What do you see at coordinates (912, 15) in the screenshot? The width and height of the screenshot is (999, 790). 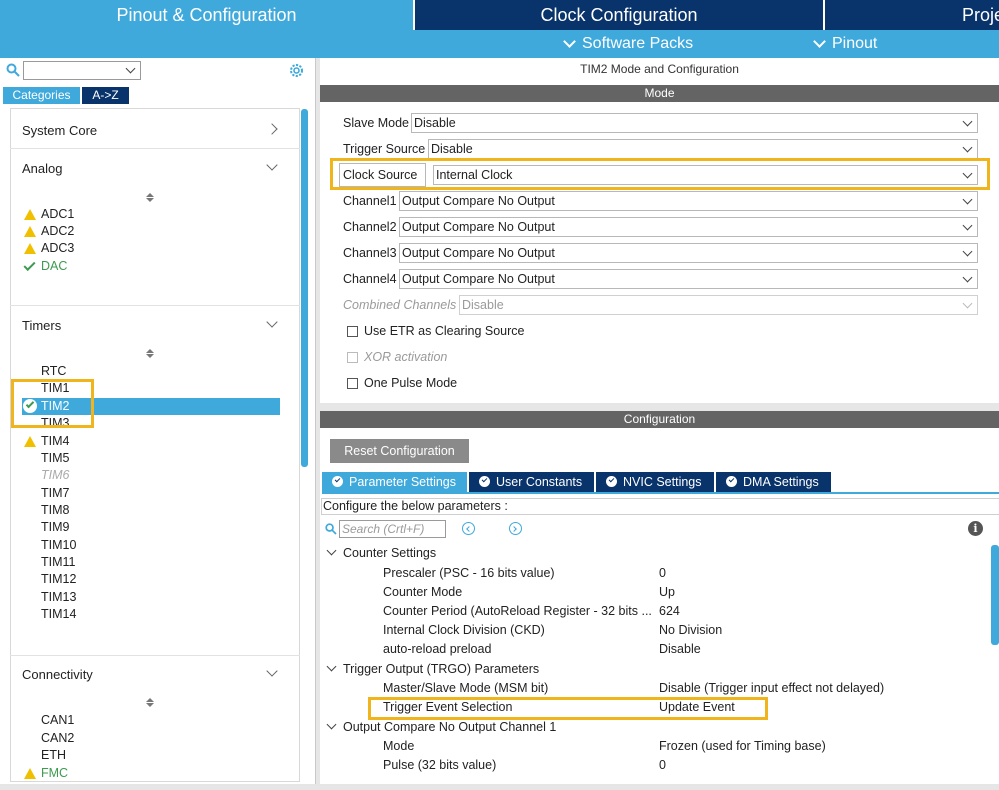 I see `tab-project-manager: Proje` at bounding box center [912, 15].